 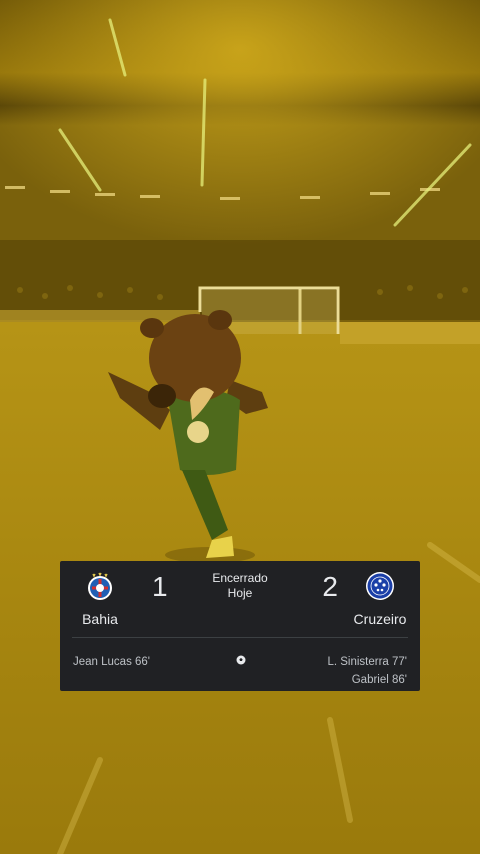 What do you see at coordinates (367, 671) in the screenshot?
I see `away-scorers: L. Sinisterra 77' Gabriel 86'` at bounding box center [367, 671].